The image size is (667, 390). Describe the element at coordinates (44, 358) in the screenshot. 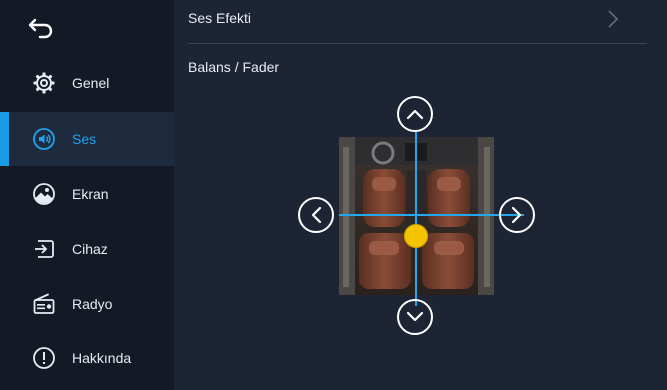

I see `info-icon` at that location.